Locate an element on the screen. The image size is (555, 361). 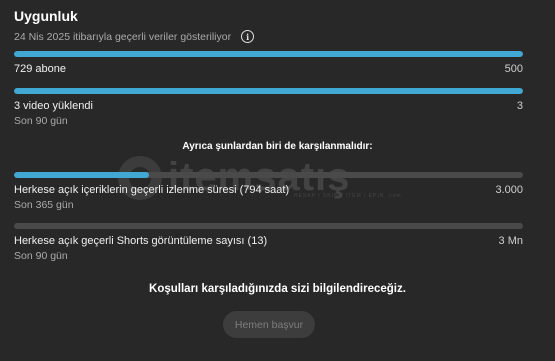
subscriber-metric: 729 abone 500 is located at coordinates (268, 63).